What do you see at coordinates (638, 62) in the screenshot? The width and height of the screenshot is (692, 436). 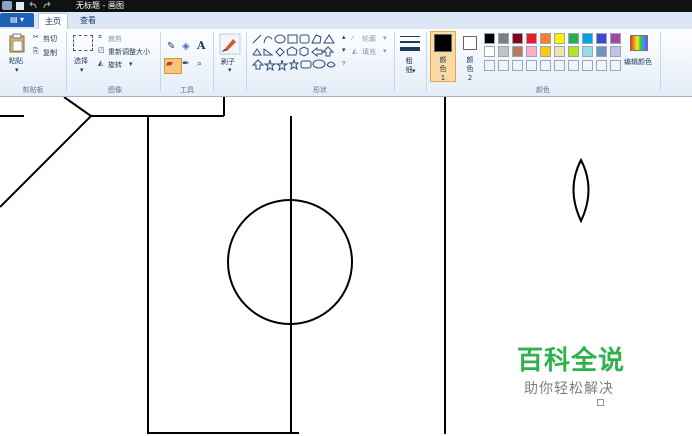 I see `edit-colors-button: 编辑颜色` at bounding box center [638, 62].